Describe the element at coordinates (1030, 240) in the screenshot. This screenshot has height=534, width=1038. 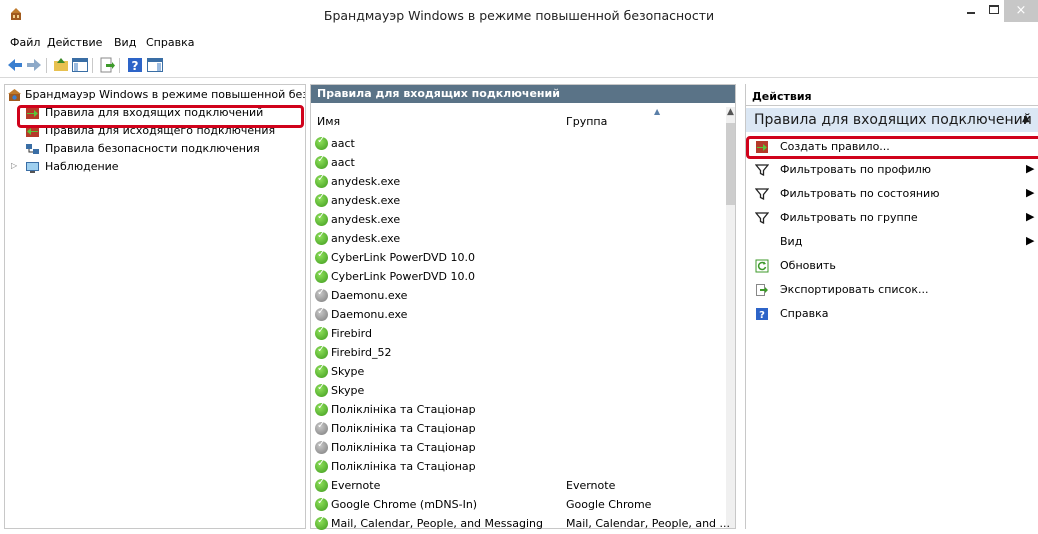
I see `submenu-arrow-icon: ▶` at that location.